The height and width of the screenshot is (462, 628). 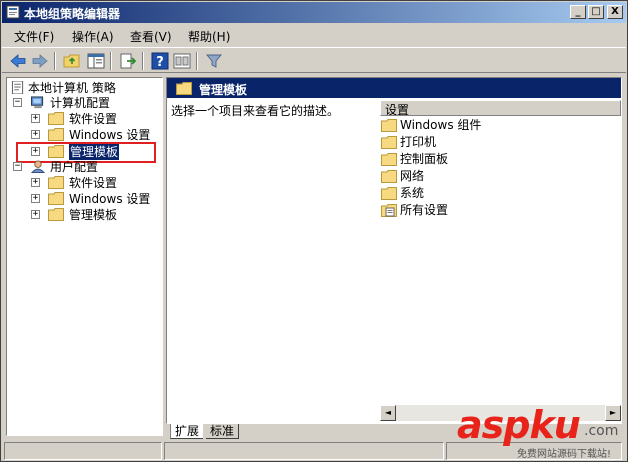 I want to click on description-text: 选择一个项目来查看它的描述。, so click(x=255, y=111).